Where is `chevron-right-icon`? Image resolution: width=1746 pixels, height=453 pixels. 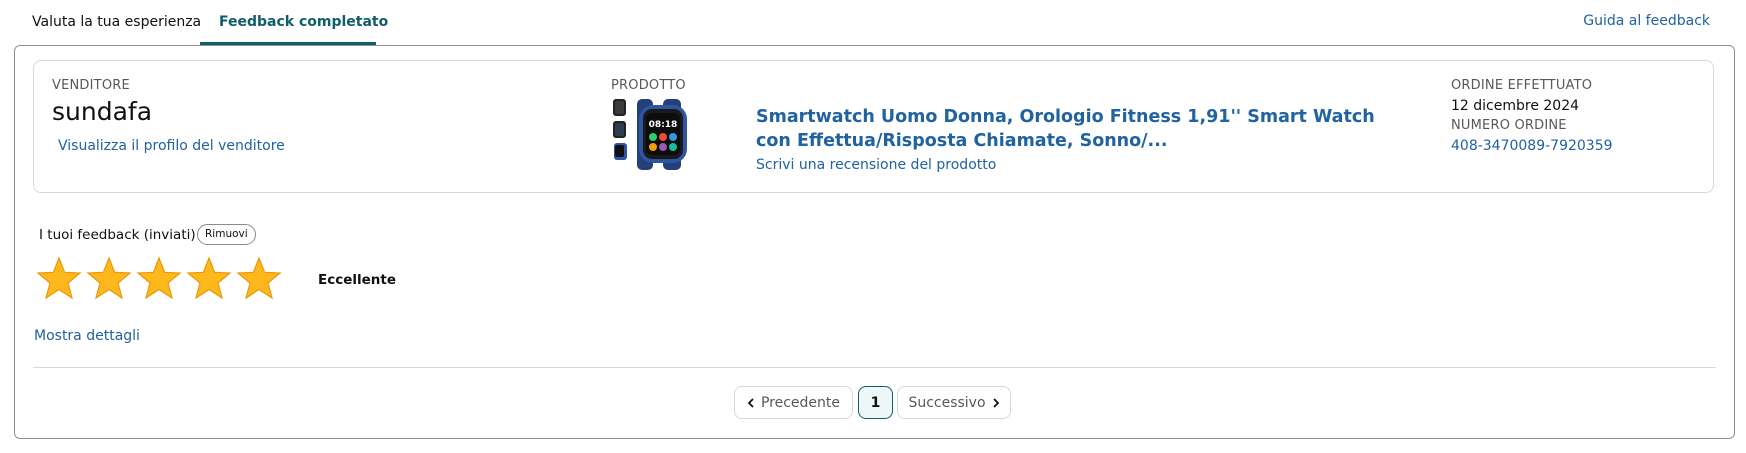 chevron-right-icon is located at coordinates (995, 402).